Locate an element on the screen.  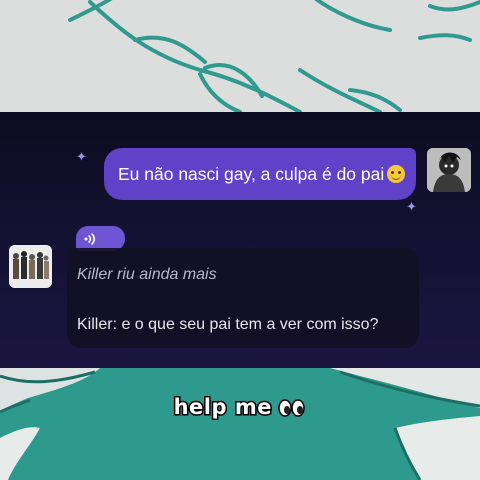
video-caption: help me is located at coordinates (240, 407).